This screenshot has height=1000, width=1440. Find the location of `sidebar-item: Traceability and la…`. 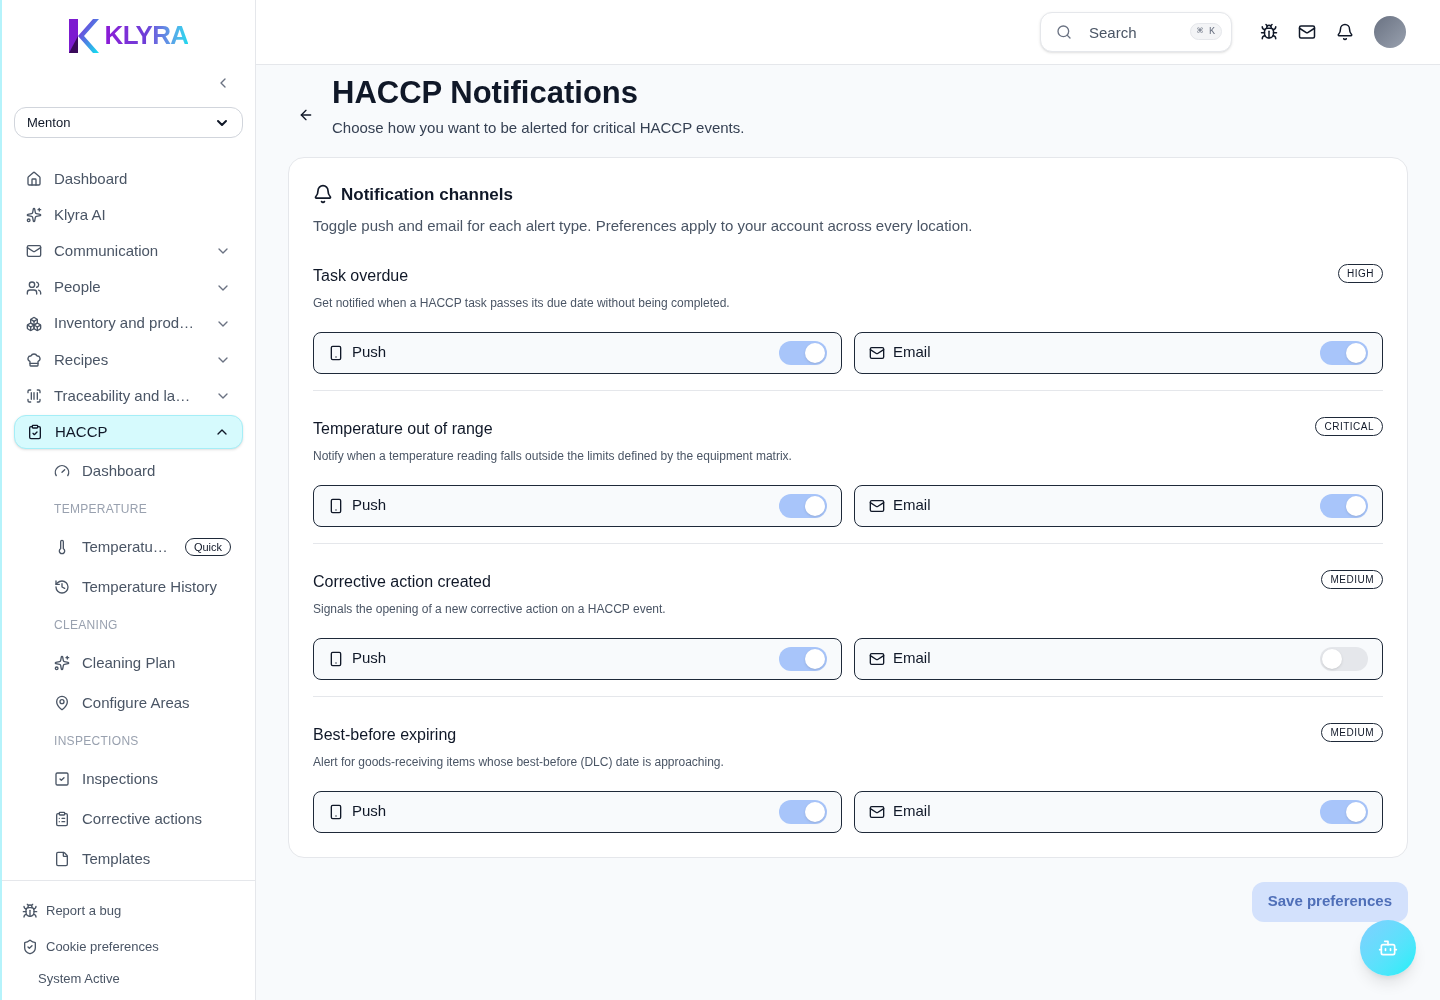

sidebar-item: Traceability and la… is located at coordinates (128, 396).